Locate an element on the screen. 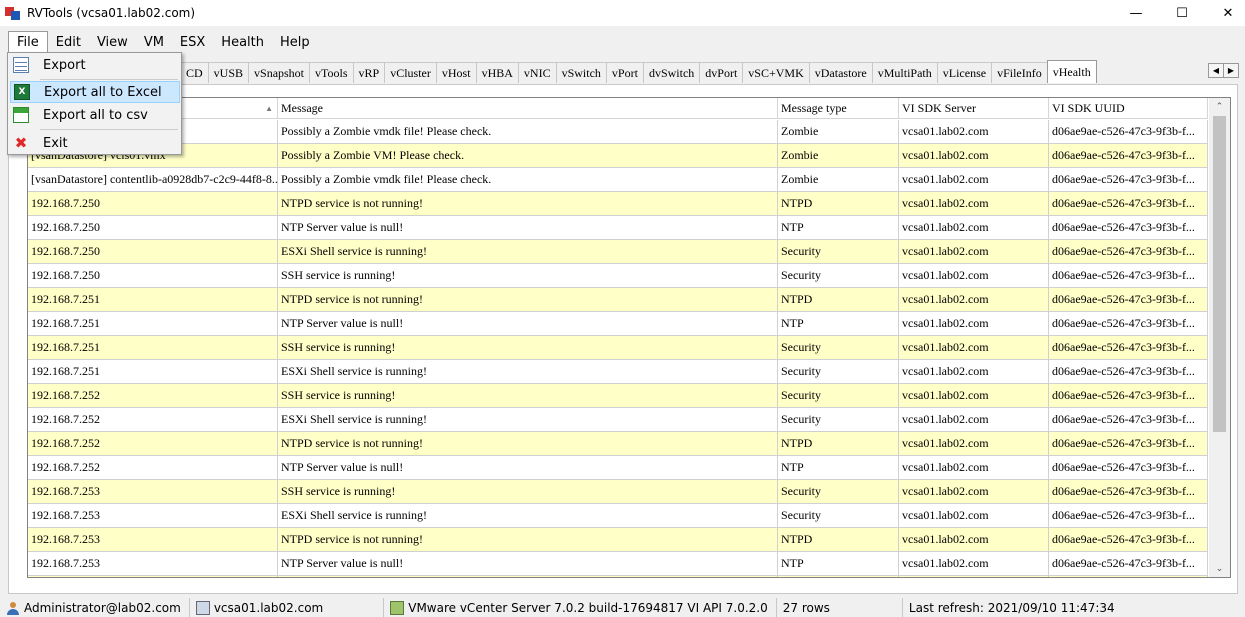 The image size is (1245, 617). table-cell: NTP is located at coordinates (838, 323).